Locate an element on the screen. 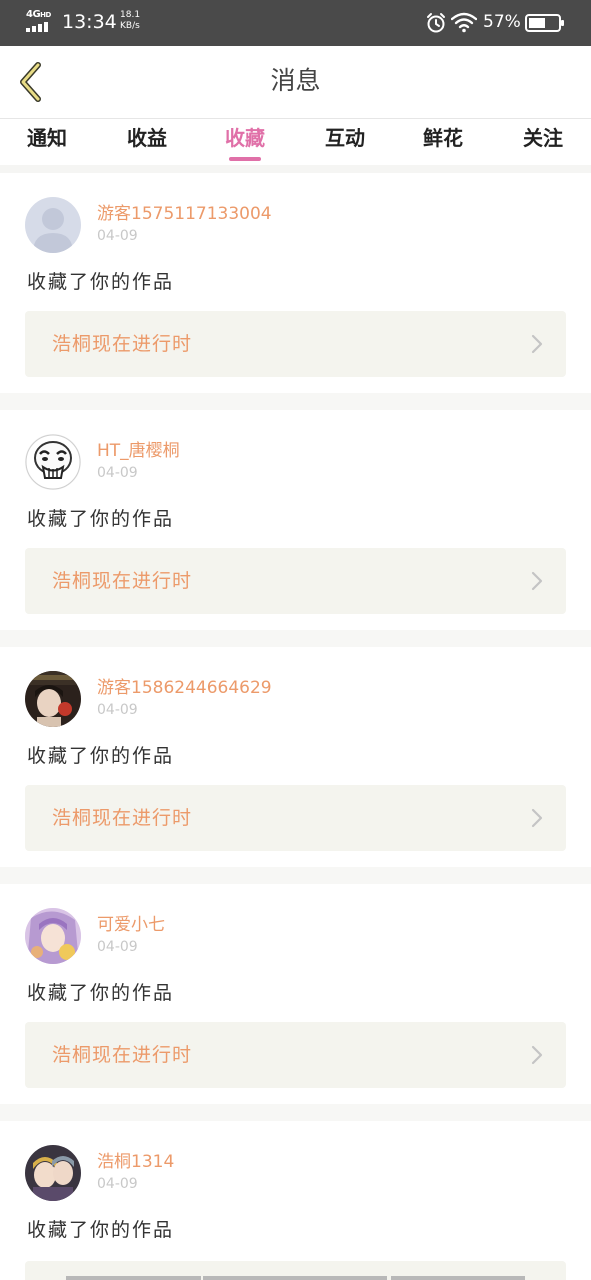 Image resolution: width=591 pixels, height=1280 pixels. message-card: 浩桐1314 04-09 收藏了你的作品 is located at coordinates (295, 1200).